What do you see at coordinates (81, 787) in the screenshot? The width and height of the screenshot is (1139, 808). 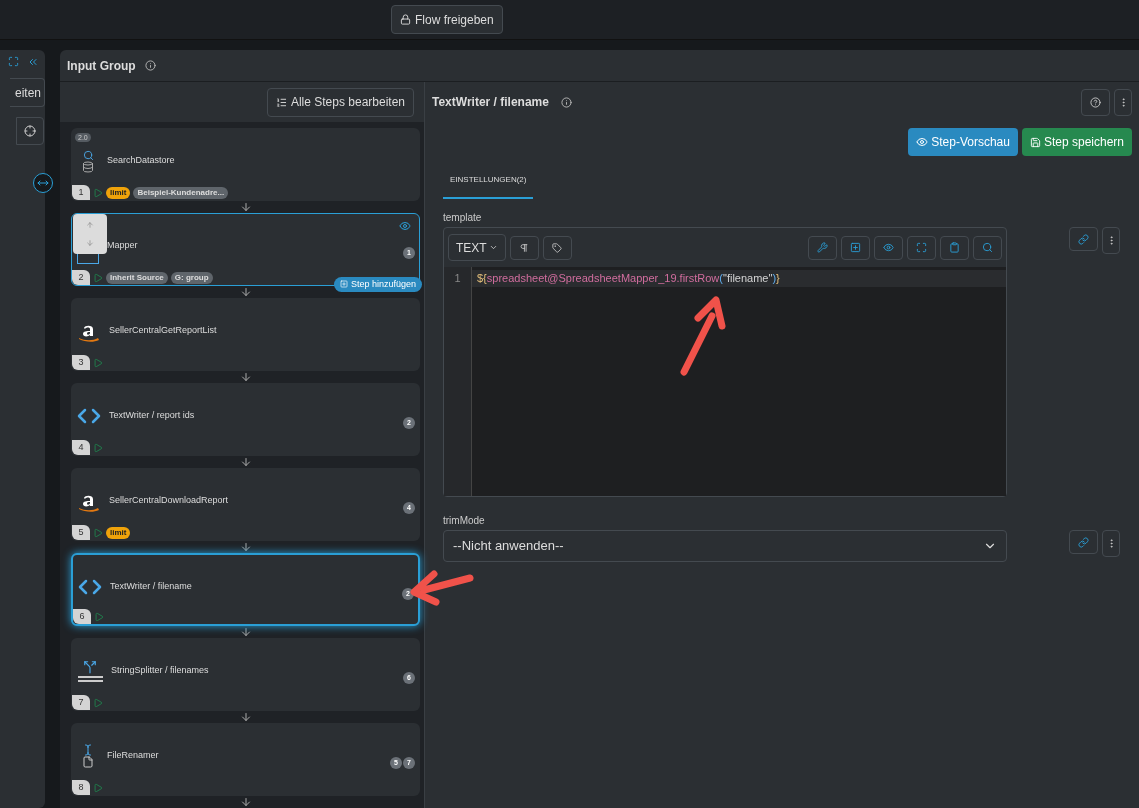 I see `step-number: 8` at bounding box center [81, 787].